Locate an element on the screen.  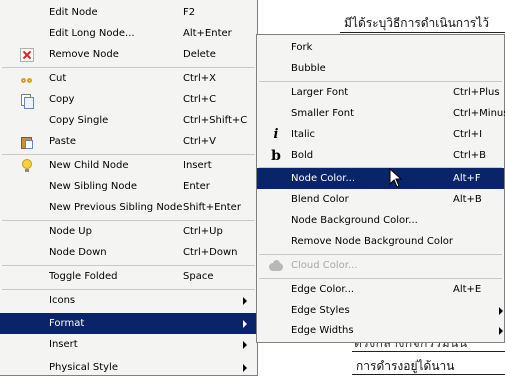
menu-item-remove-node-background-color: Remove Node Background Color is located at coordinates (380, 241).